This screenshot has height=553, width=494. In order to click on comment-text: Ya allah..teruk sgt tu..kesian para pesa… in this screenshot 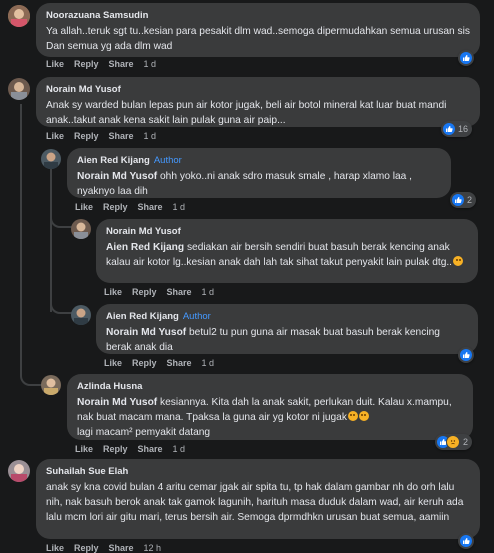, I will do `click(258, 39)`.